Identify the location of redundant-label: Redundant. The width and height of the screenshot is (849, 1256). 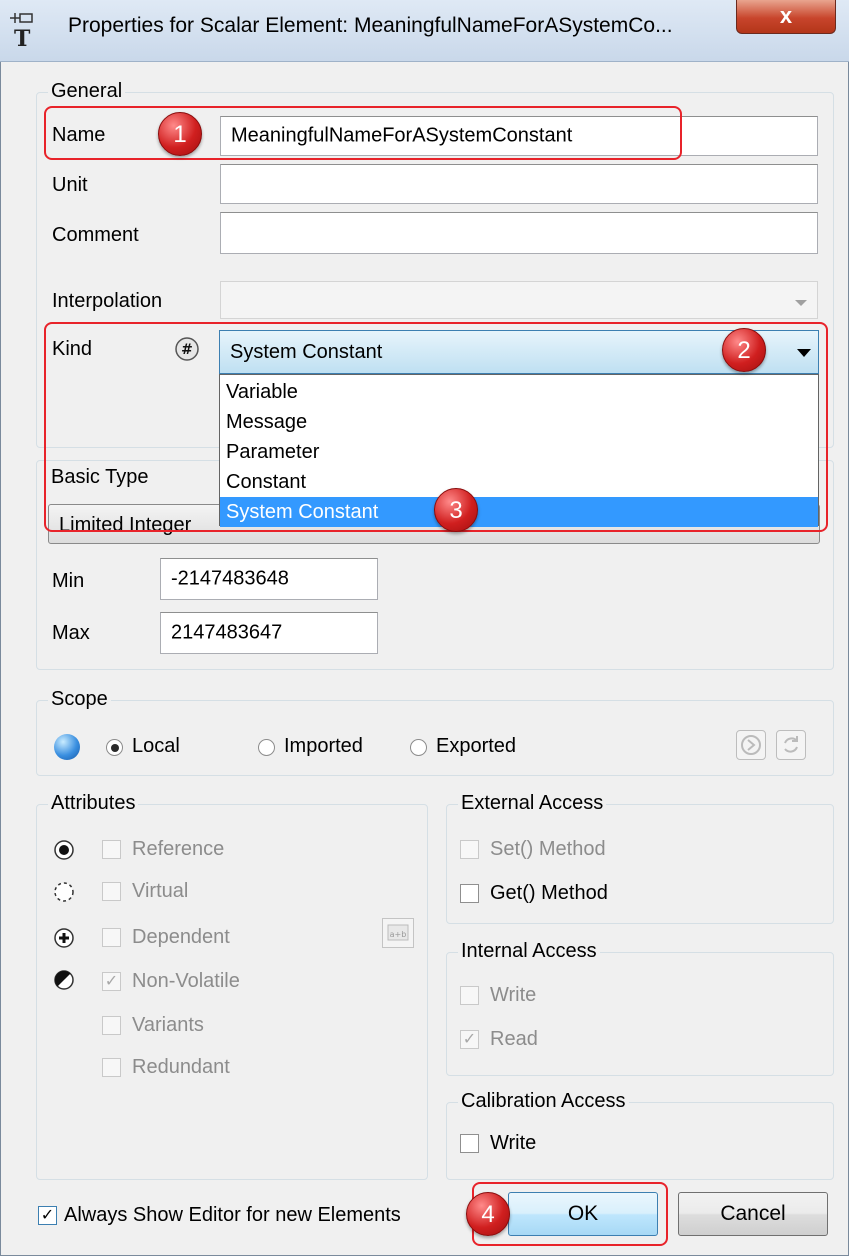
(181, 1067).